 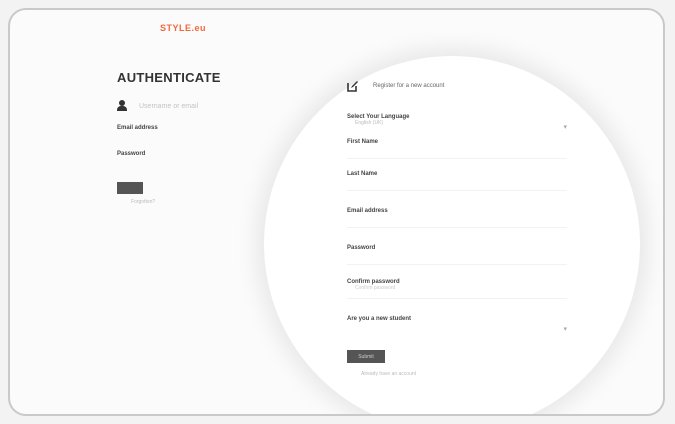 What do you see at coordinates (192, 169) in the screenshot?
I see `password-field` at bounding box center [192, 169].